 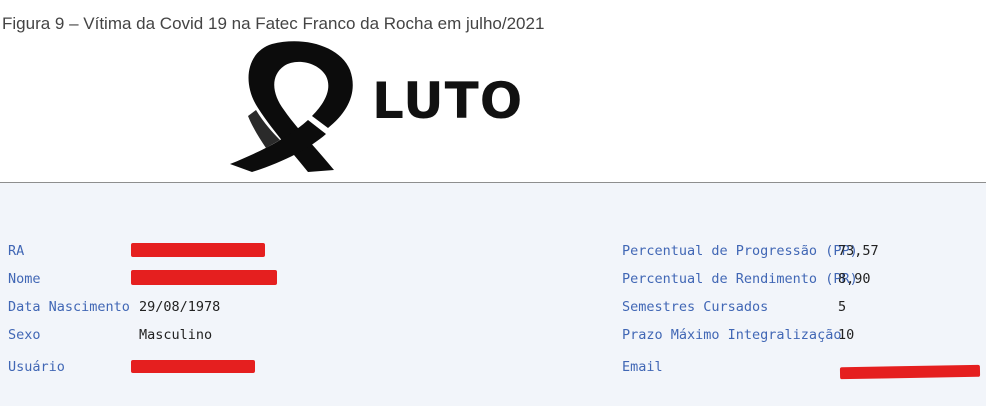 I want to click on field-email: Email, so click(x=642, y=367).